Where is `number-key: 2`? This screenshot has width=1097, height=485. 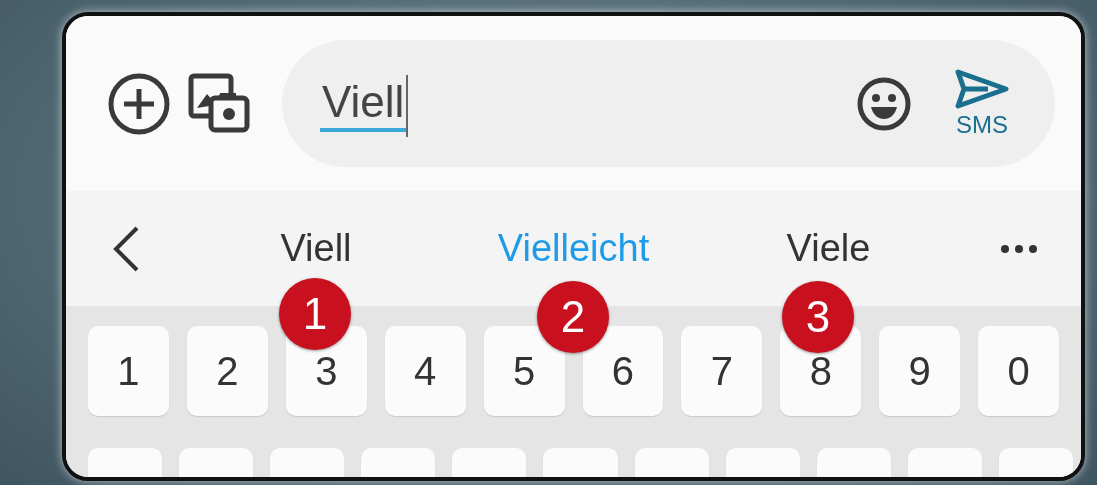
number-key: 2 is located at coordinates (227, 371).